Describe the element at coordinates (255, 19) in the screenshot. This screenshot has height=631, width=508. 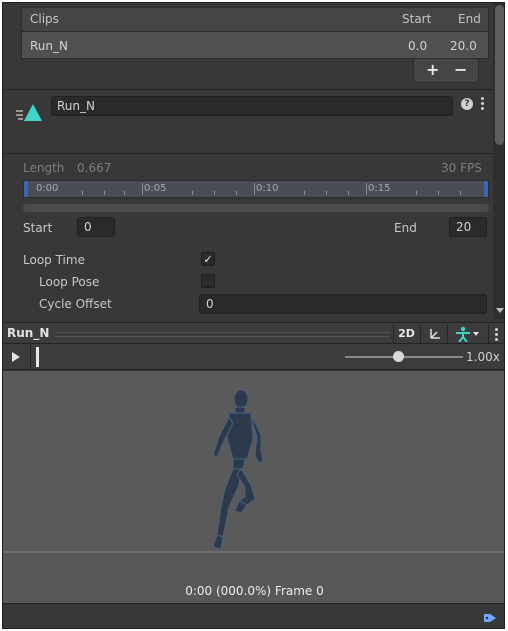
I see `clips-list-header: Clips Start End` at that location.